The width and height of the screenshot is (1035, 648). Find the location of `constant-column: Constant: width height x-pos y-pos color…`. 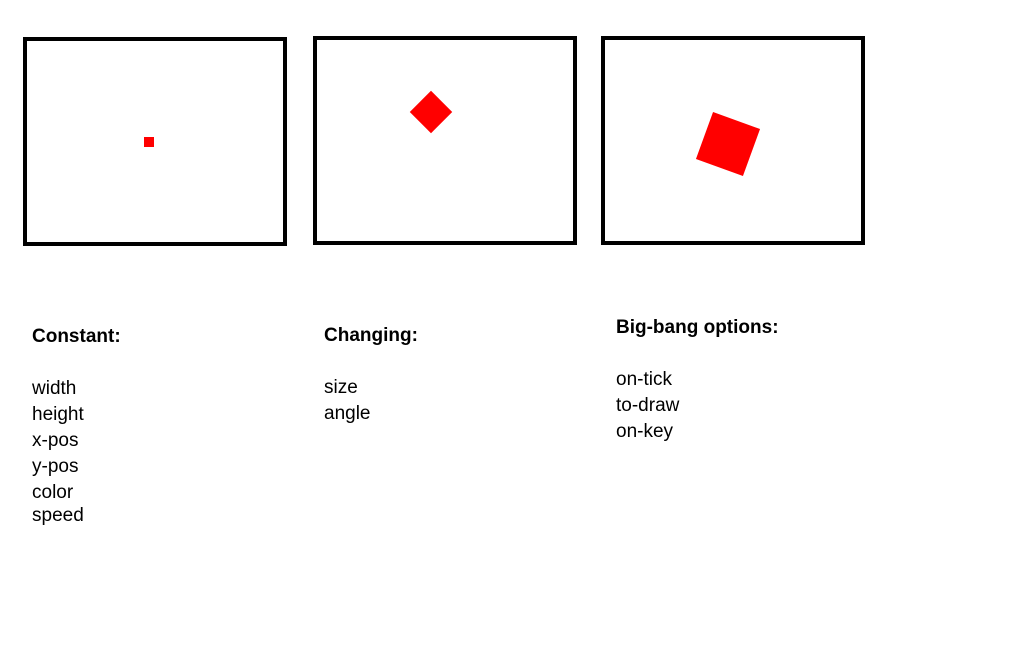

constant-column: Constant: width height x-pos y-pos color… is located at coordinates (76, 426).